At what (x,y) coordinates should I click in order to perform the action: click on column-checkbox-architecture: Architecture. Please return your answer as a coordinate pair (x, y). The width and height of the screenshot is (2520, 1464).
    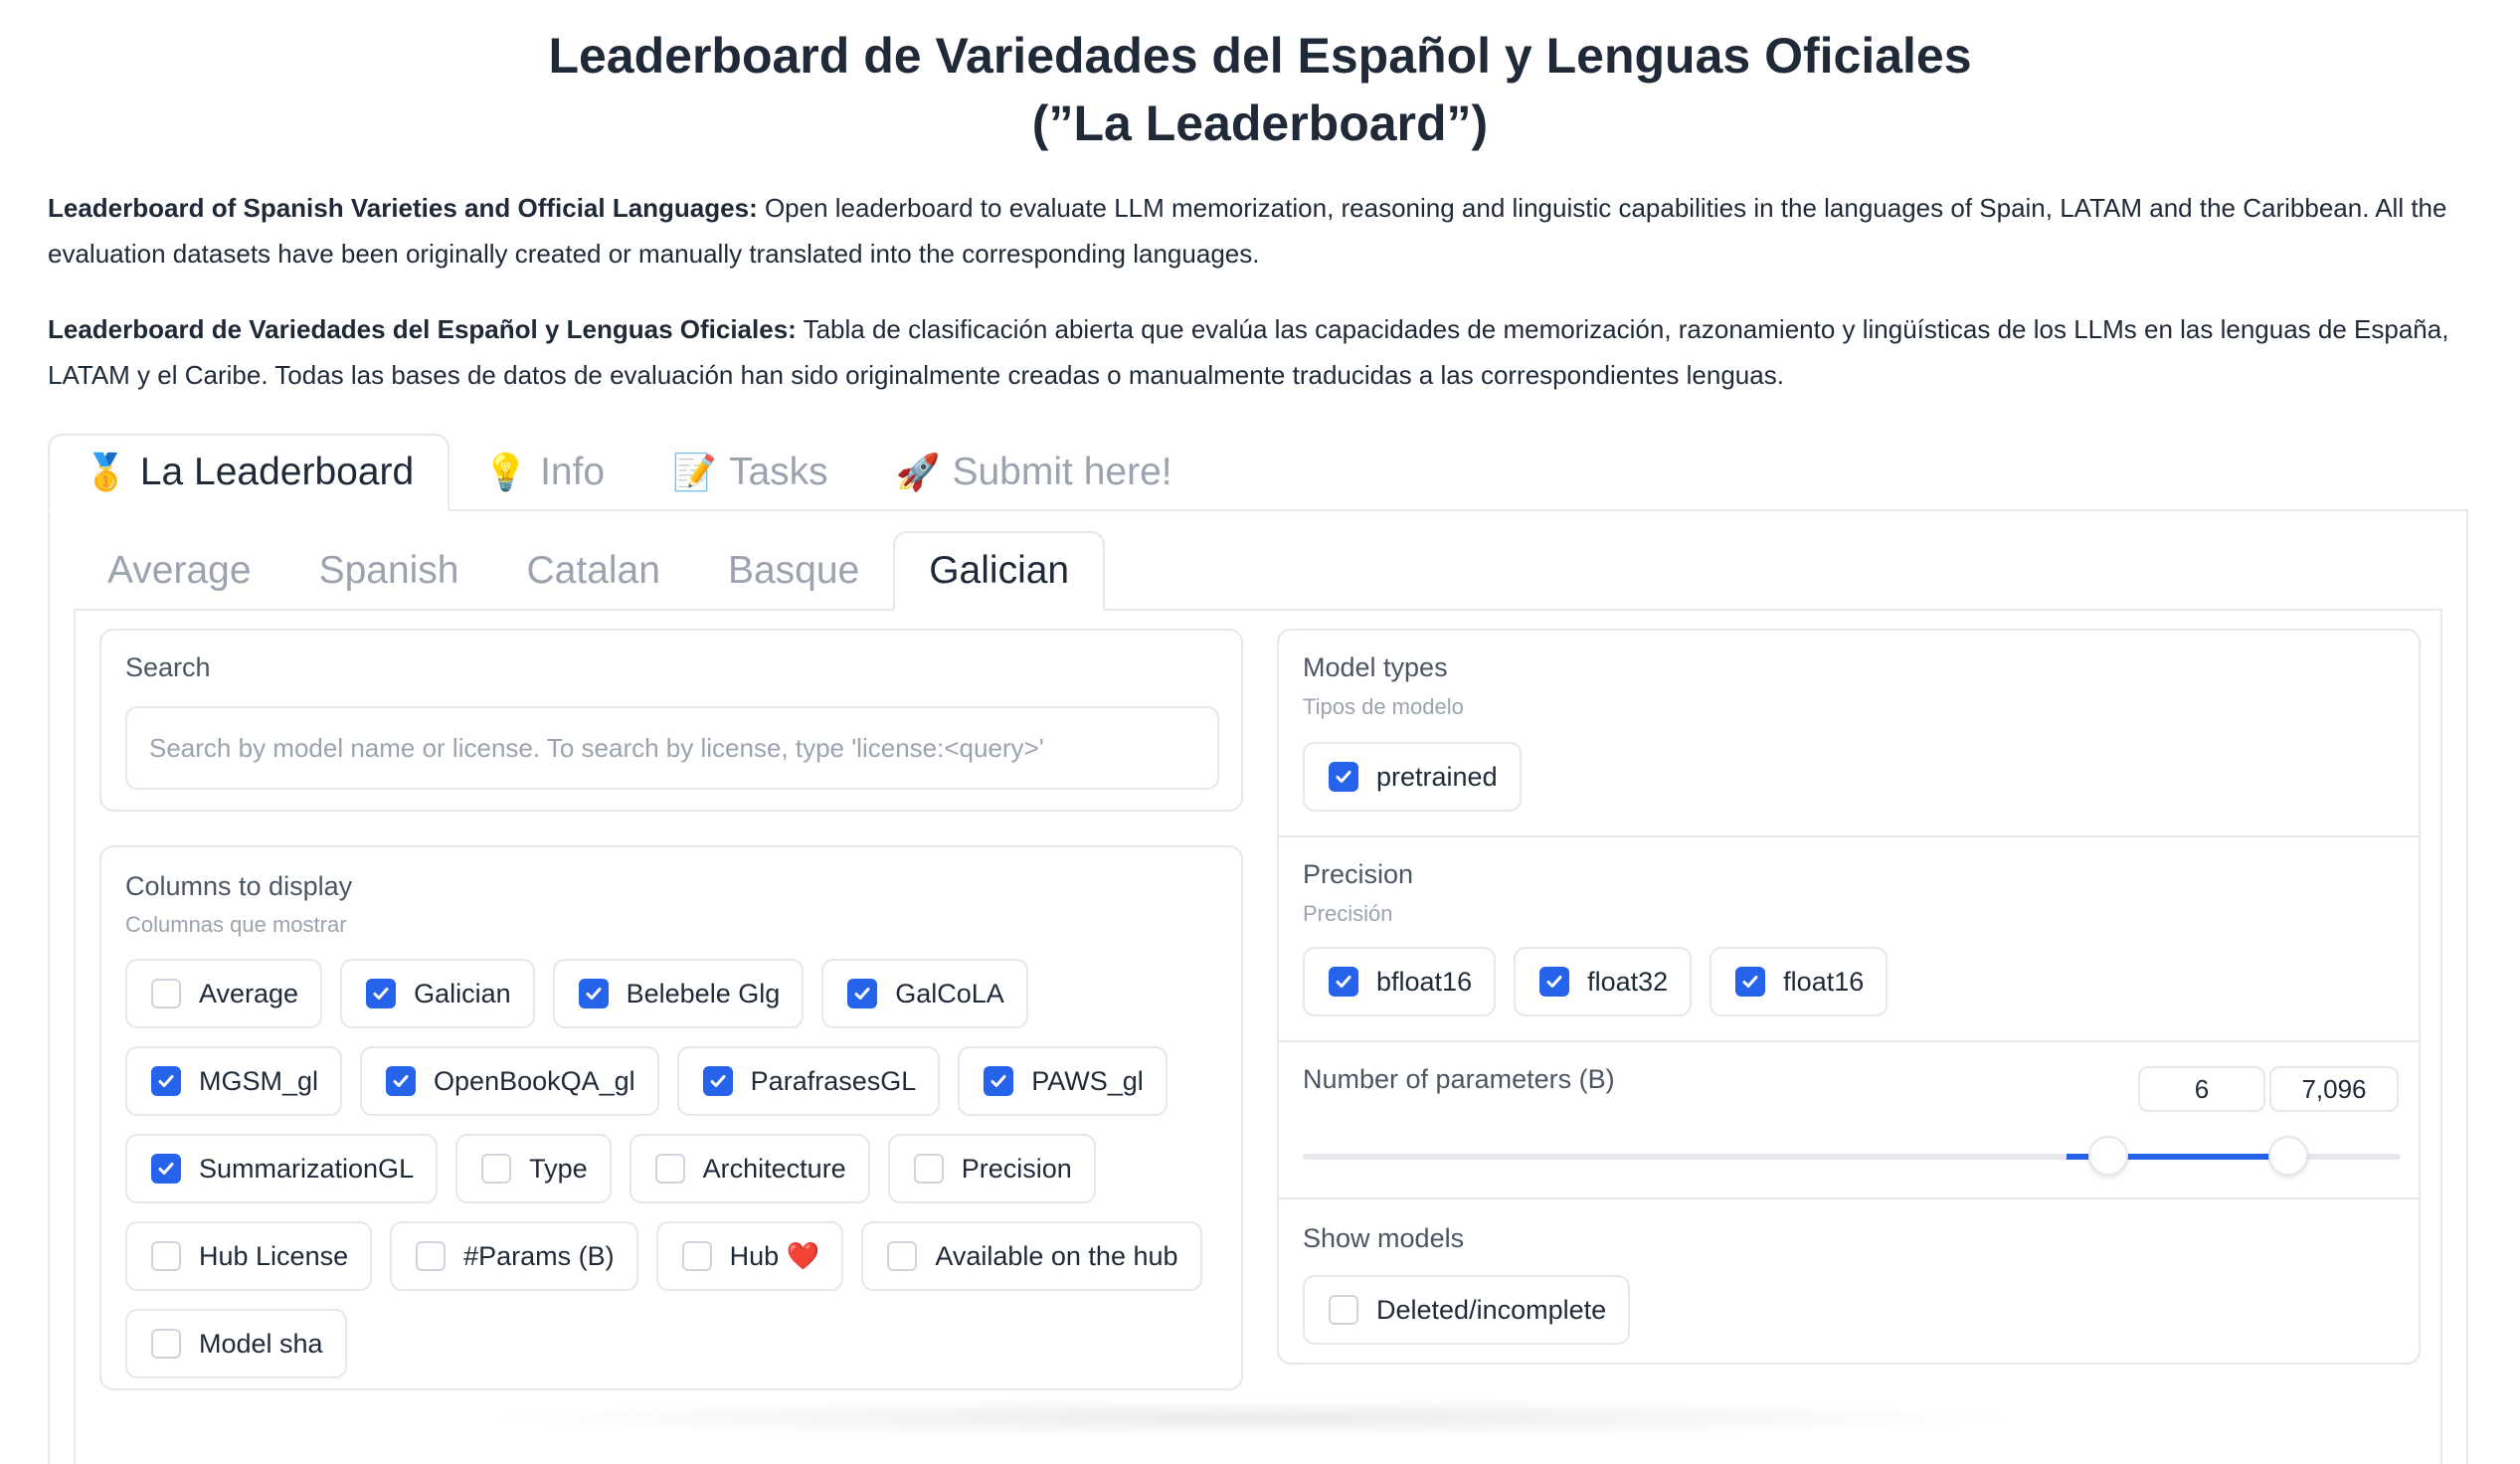
    Looking at the image, I should click on (749, 1168).